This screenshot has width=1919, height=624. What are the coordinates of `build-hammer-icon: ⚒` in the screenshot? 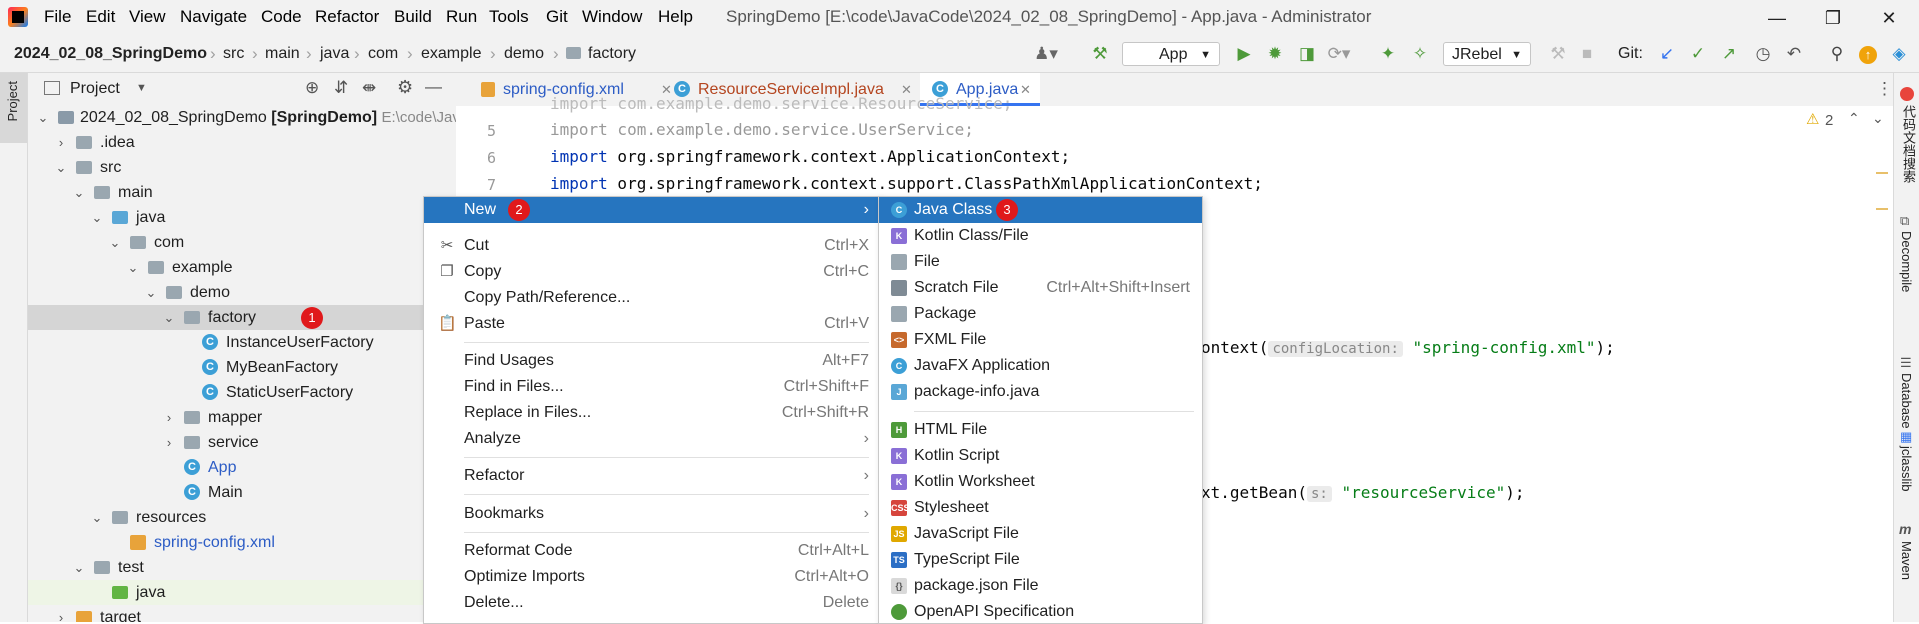 It's located at (1100, 54).